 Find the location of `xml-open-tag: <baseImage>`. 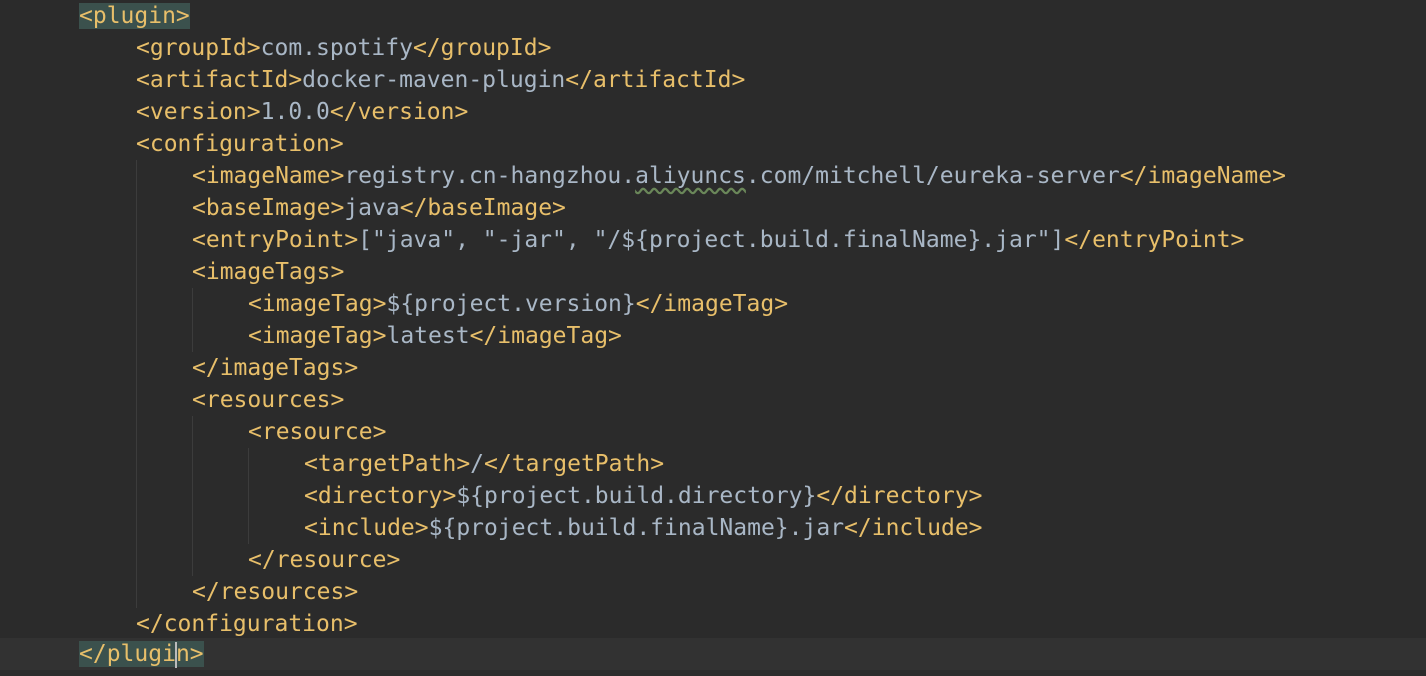

xml-open-tag: <baseImage> is located at coordinates (268, 208).